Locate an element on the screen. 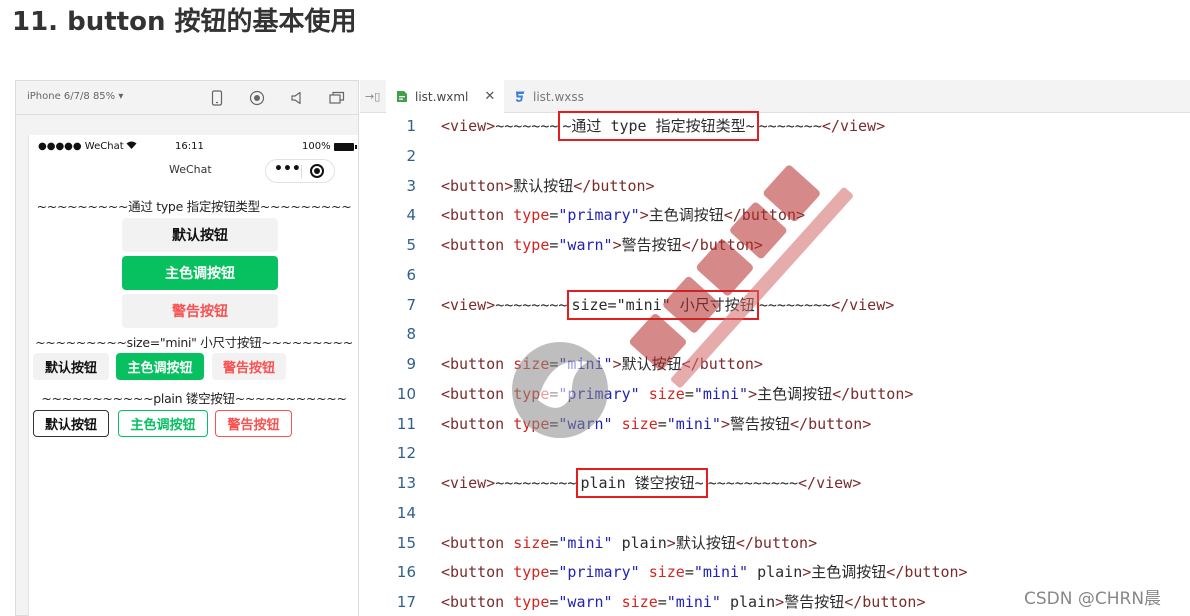  line-number: 15 is located at coordinates (406, 543).